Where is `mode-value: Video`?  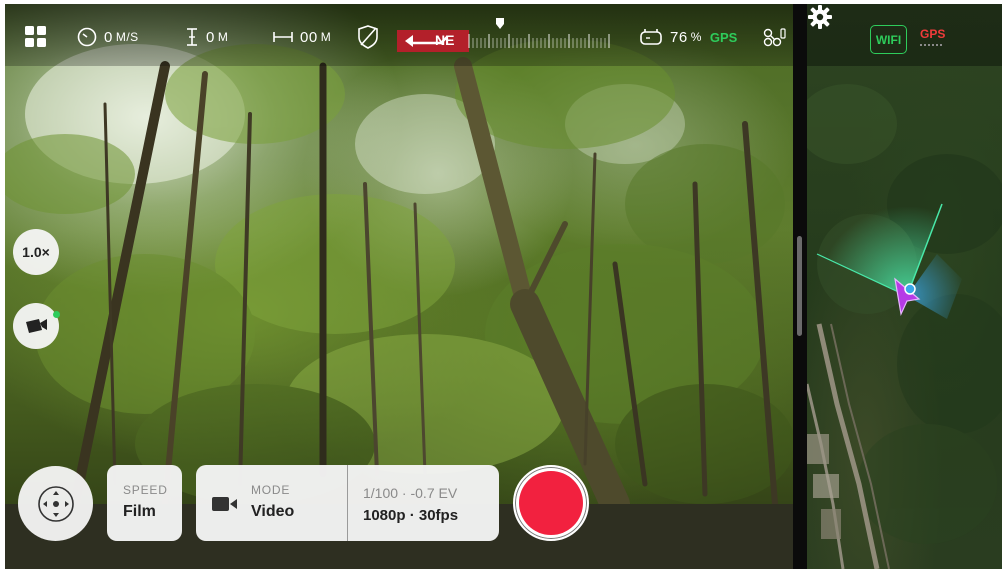 mode-value: Video is located at coordinates (273, 511).